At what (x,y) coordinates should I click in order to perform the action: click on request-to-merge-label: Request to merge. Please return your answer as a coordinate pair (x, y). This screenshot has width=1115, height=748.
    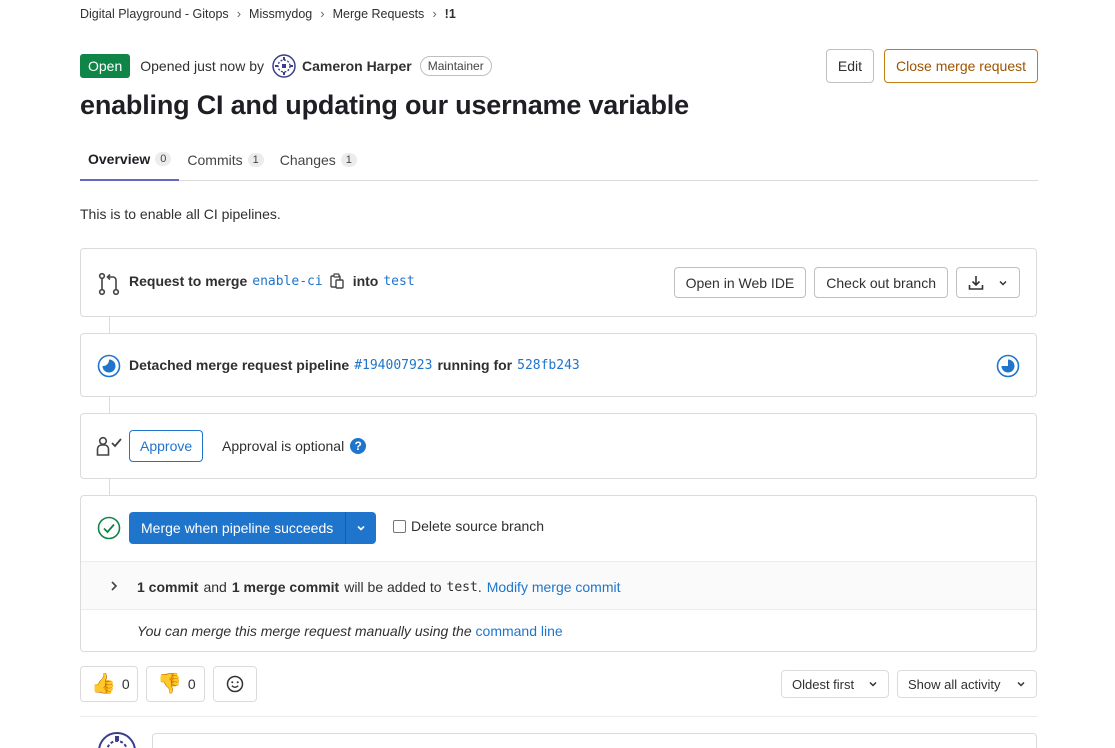
    Looking at the image, I should click on (188, 281).